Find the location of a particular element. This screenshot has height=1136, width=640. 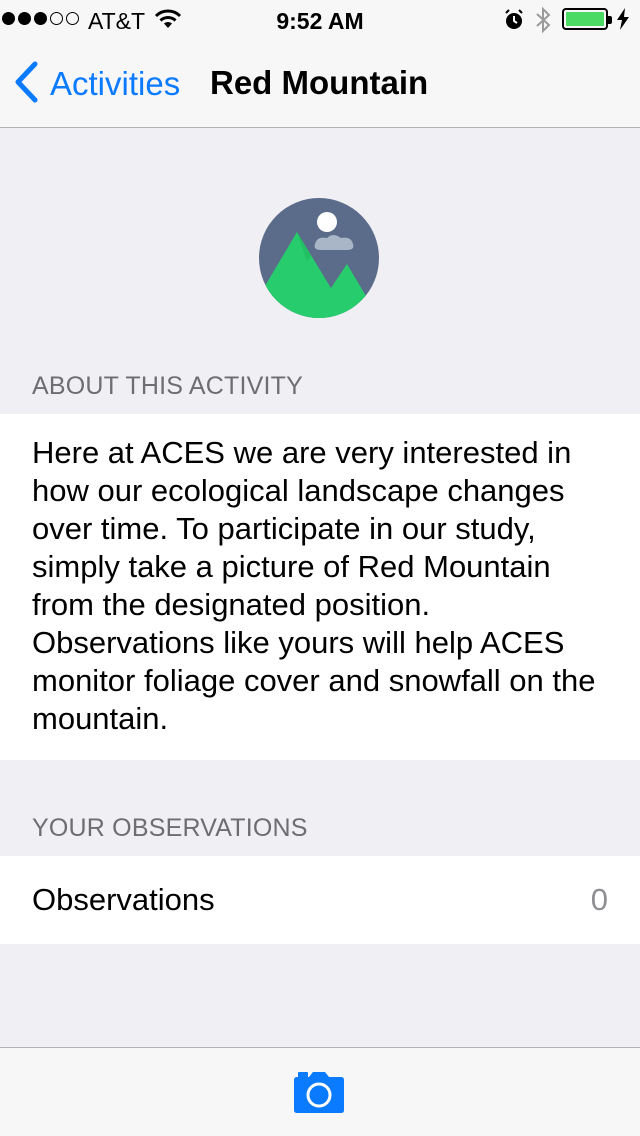

observations-card: Observations 0 is located at coordinates (320, 900).